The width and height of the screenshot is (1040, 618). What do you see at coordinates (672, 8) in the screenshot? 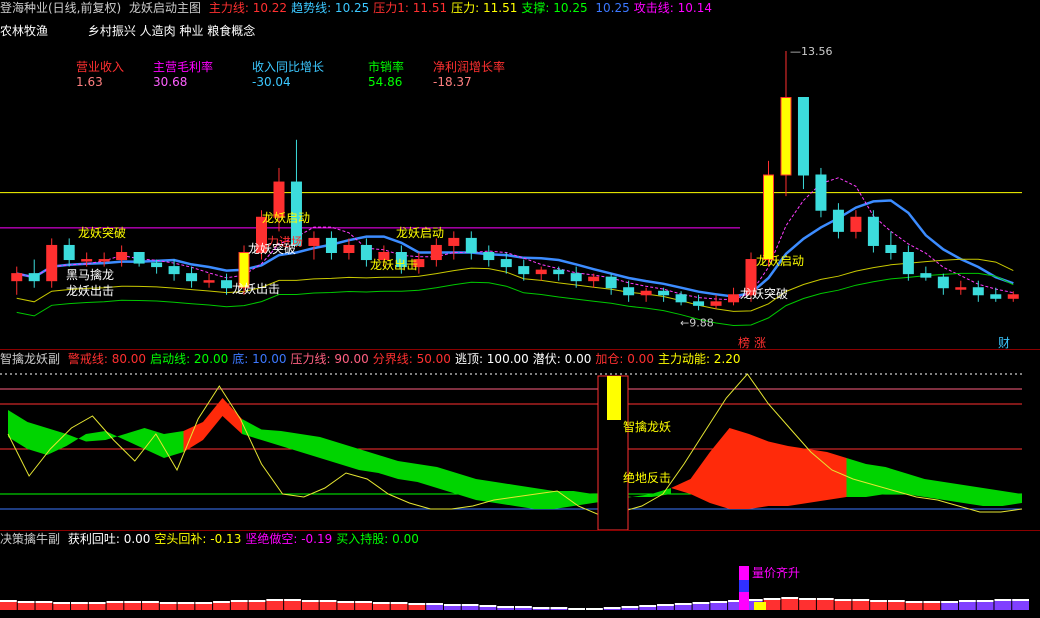
I see `header-value-6: 攻击线: 10.14` at bounding box center [672, 8].